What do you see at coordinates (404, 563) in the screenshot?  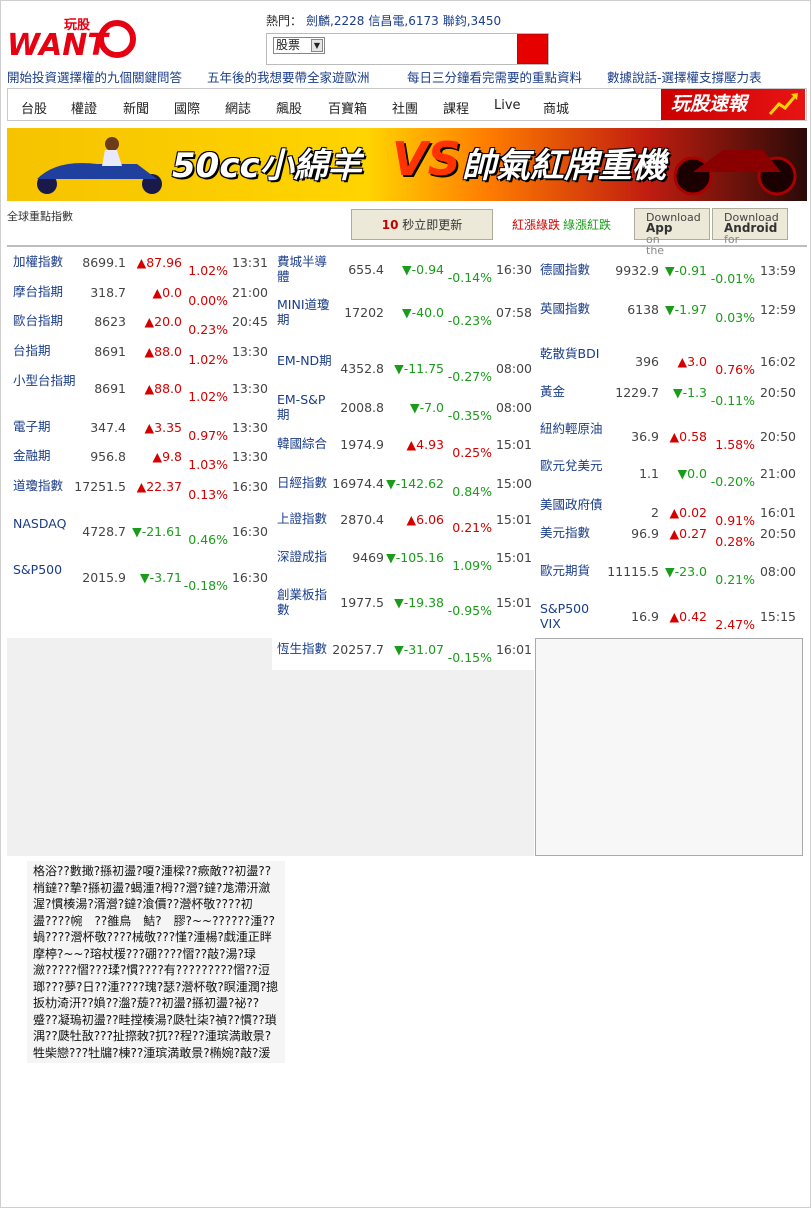 I see `quote-row: 深證成指 9469 ▼-105.16 1.09% 15:01` at bounding box center [404, 563].